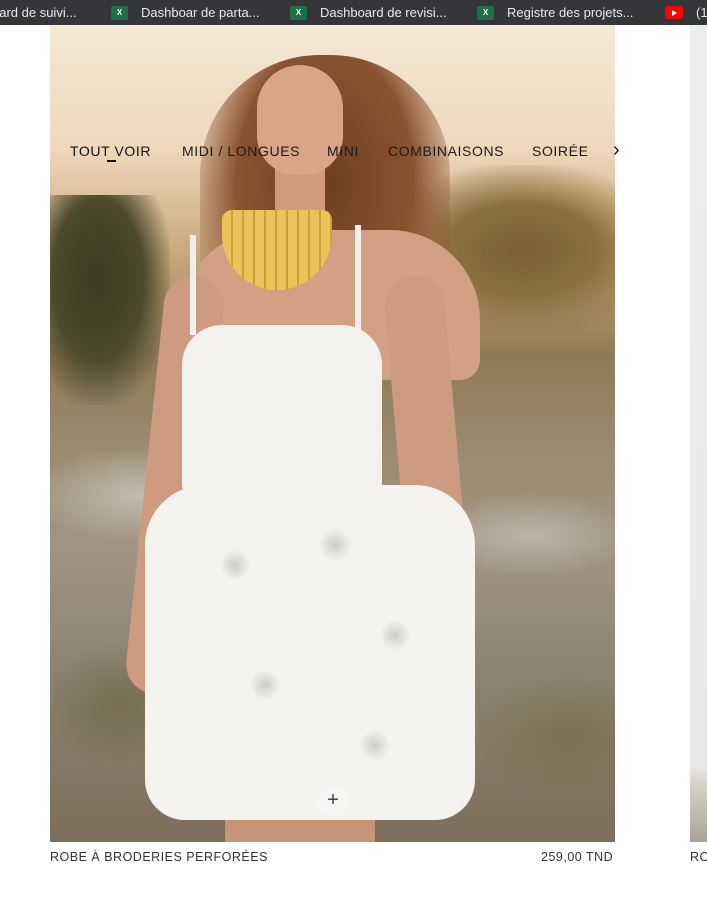  Describe the element at coordinates (686, 12) in the screenshot. I see `bookmark-item: (1` at that location.